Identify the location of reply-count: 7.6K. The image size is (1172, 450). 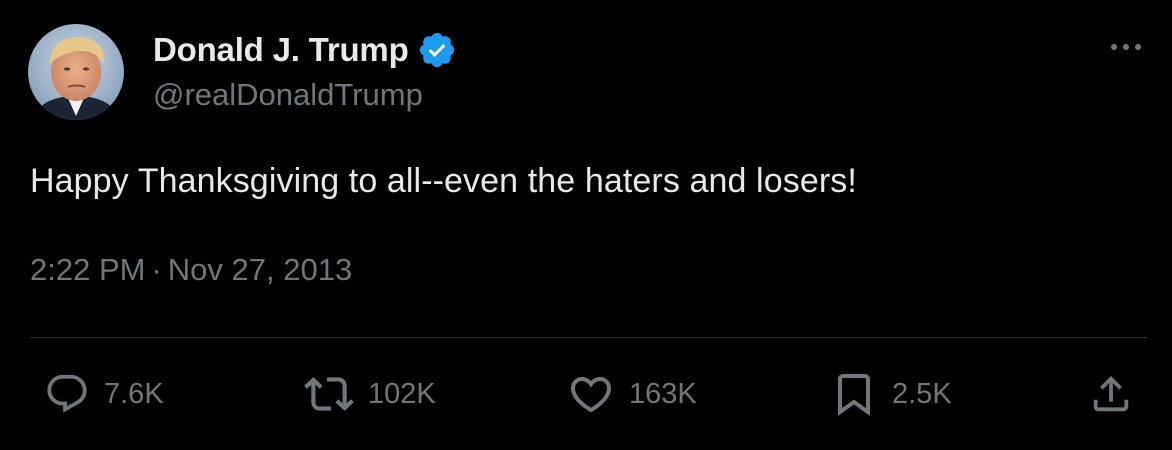
(134, 393).